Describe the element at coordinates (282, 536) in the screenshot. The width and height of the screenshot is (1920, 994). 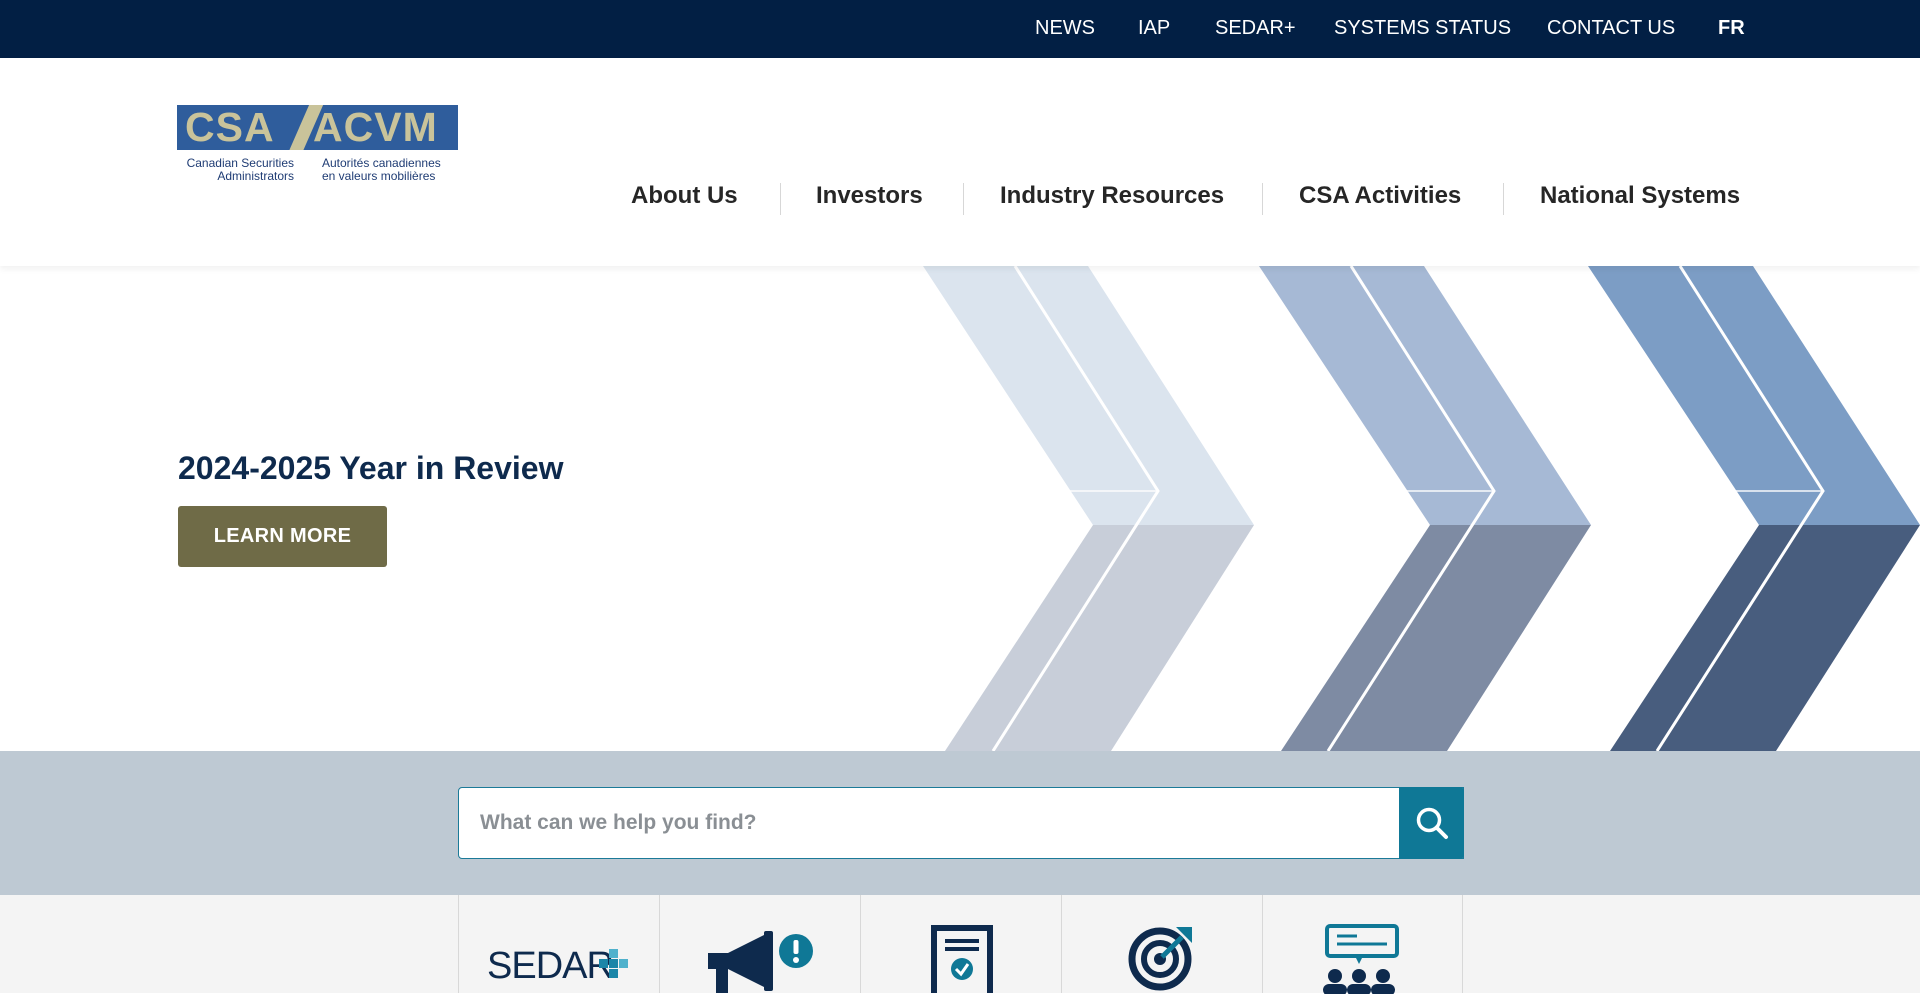
I see `learn-more-button: LEARN MORE` at that location.